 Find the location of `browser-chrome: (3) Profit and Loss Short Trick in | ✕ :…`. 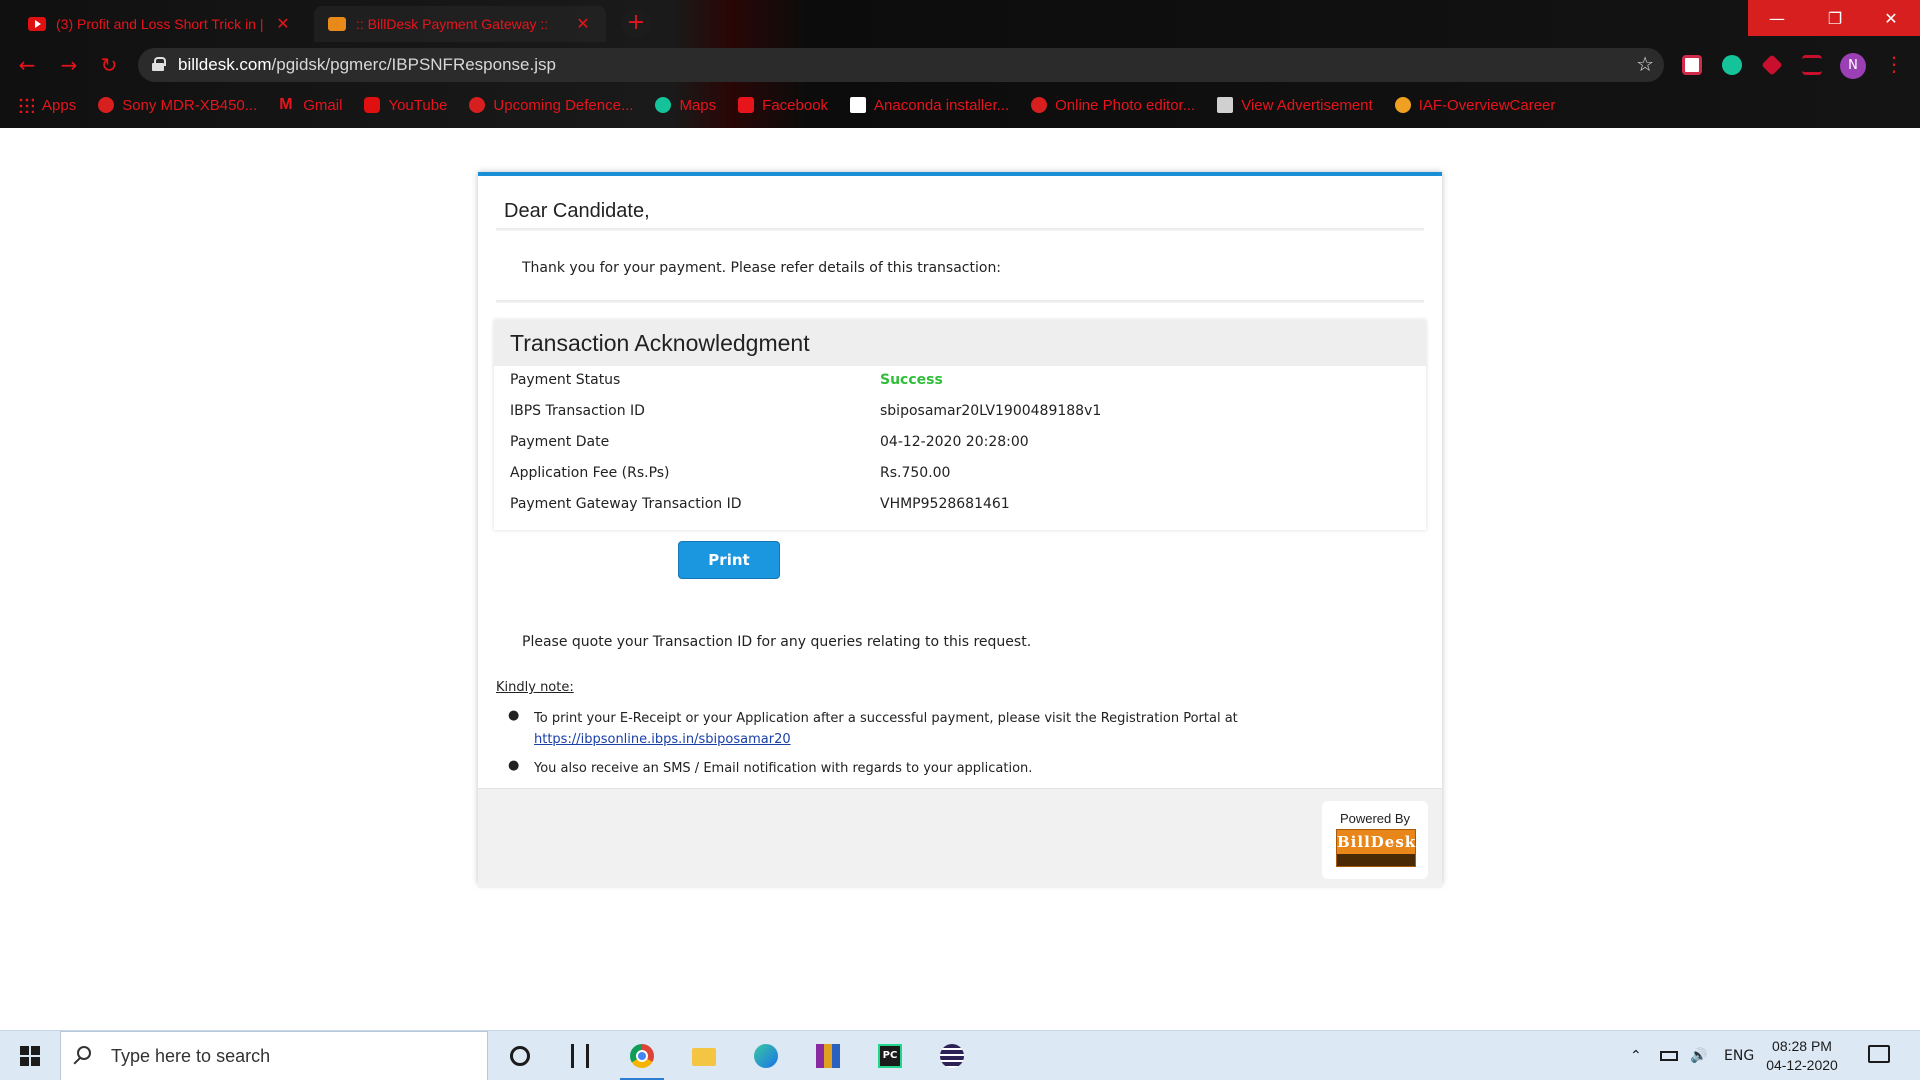

browser-chrome: (3) Profit and Loss Short Trick in | ✕ :… is located at coordinates (960, 64).